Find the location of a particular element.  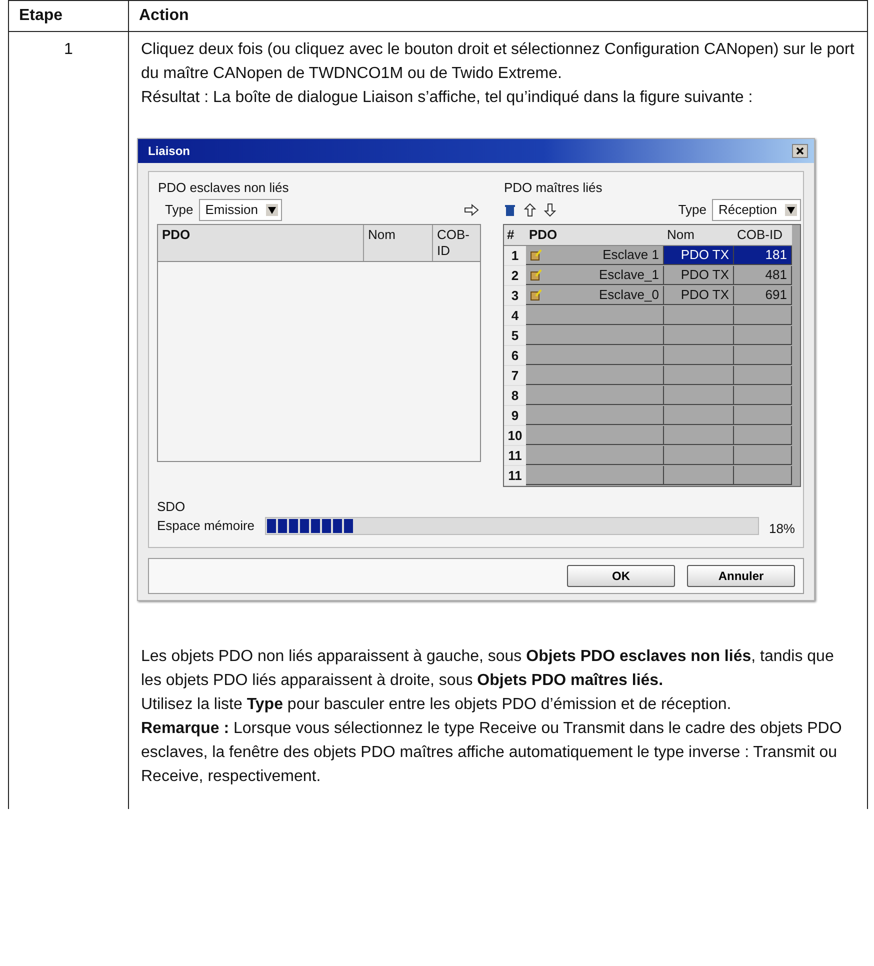

right-arrow-icon is located at coordinates (472, 210).